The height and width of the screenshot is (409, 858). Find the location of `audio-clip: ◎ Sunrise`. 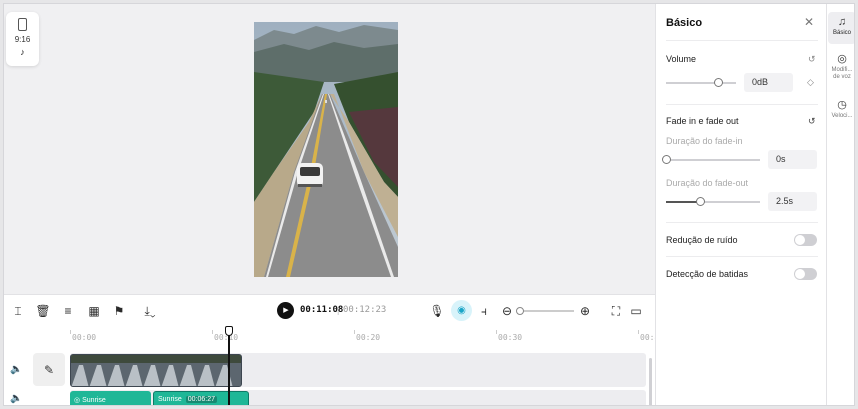

audio-clip: ◎ Sunrise is located at coordinates (110, 398).